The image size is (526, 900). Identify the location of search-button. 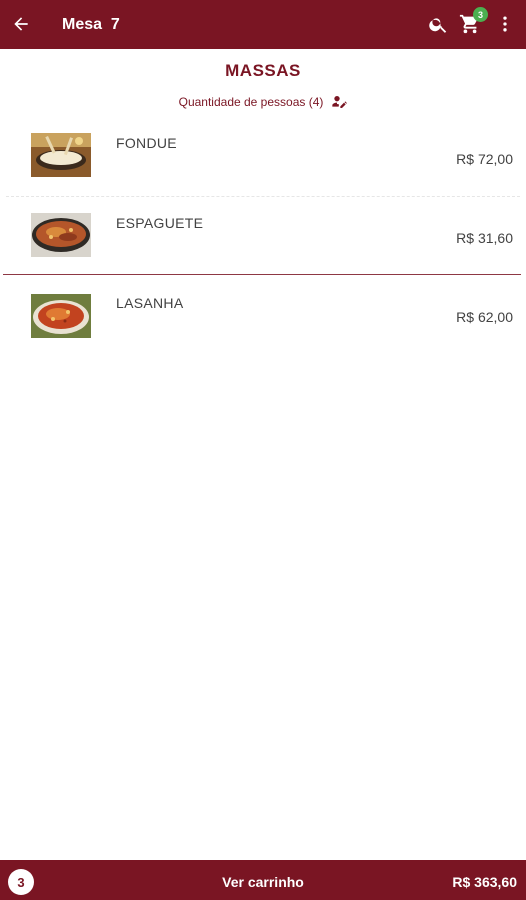
(438, 24).